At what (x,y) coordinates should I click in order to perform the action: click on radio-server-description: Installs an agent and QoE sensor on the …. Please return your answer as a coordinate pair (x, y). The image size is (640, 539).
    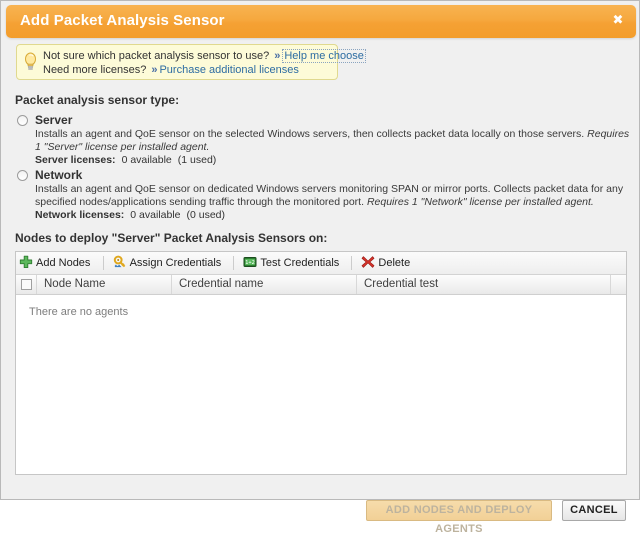
    Looking at the image, I should click on (335, 140).